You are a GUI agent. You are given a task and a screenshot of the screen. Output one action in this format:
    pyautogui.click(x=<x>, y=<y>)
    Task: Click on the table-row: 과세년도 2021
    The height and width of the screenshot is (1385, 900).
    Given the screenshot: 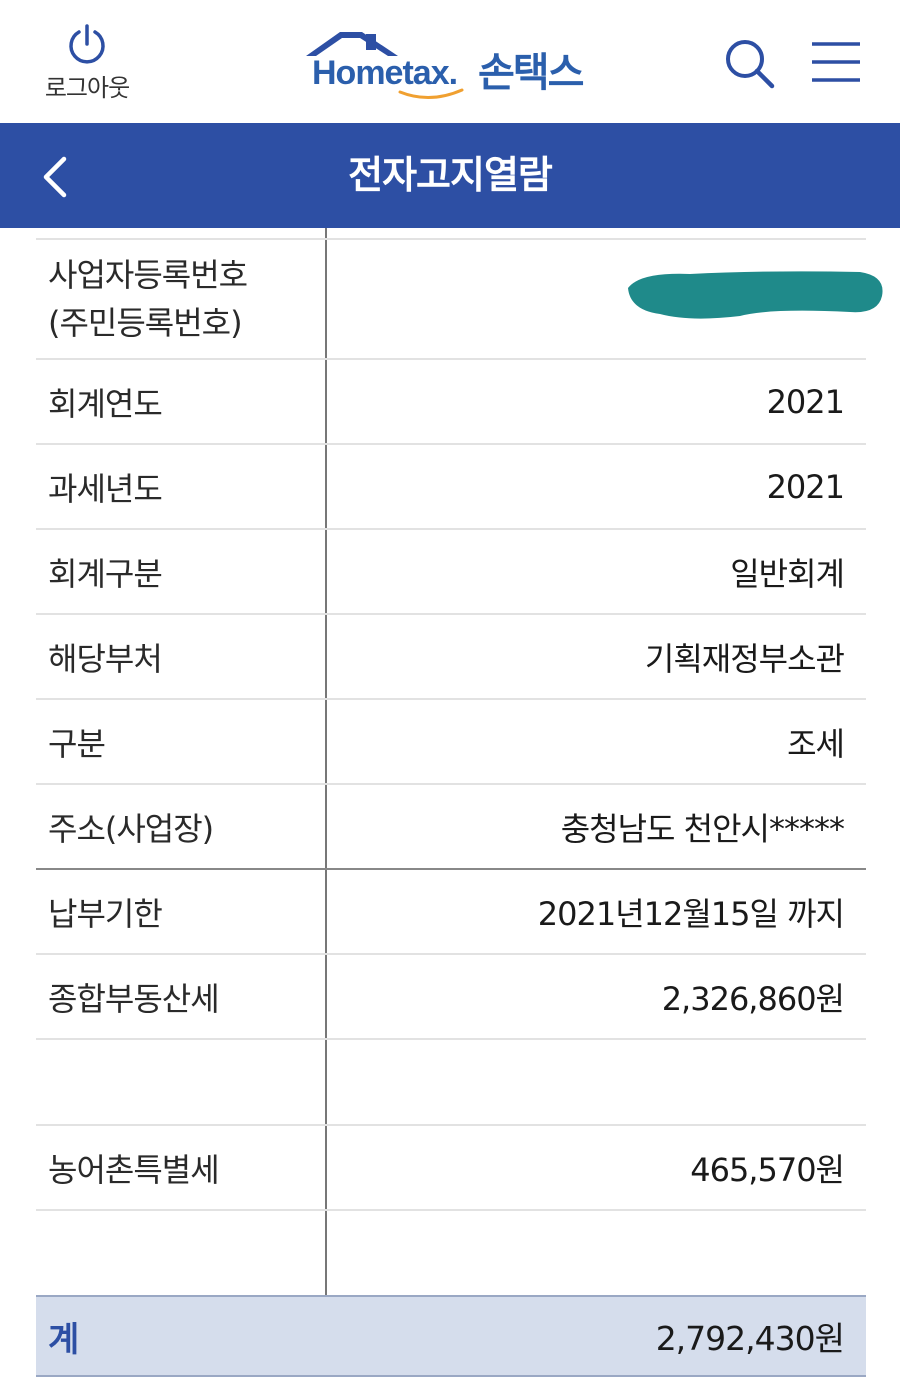 What is the action you would take?
    pyautogui.click(x=451, y=485)
    